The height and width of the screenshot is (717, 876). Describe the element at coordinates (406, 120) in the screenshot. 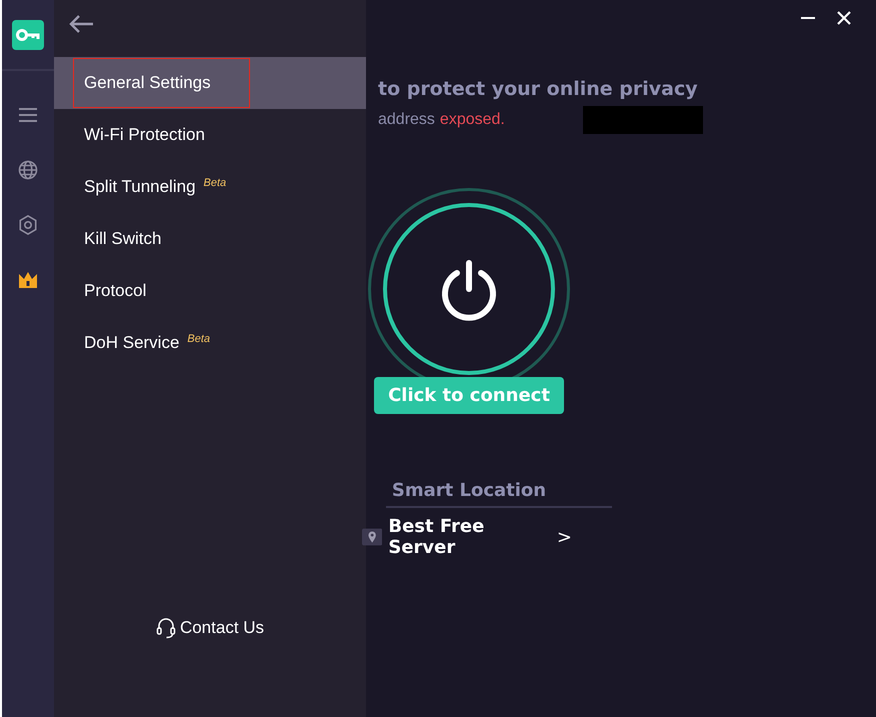

I see `ip-address-label: address` at that location.